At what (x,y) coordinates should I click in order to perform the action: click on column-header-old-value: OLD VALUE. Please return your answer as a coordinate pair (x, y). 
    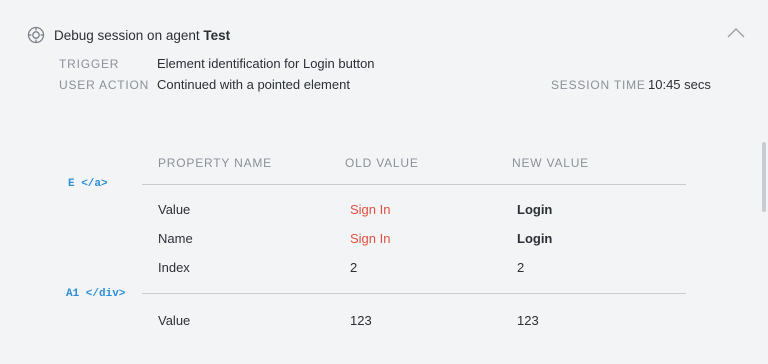
    Looking at the image, I should click on (382, 163).